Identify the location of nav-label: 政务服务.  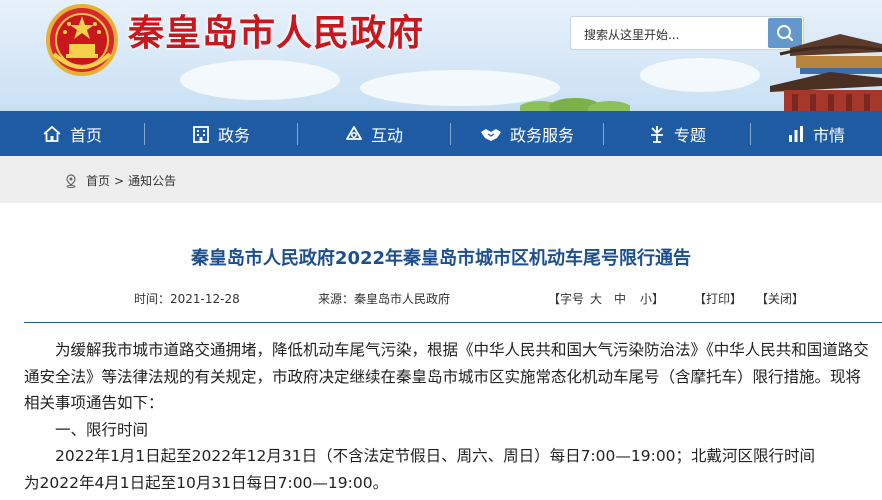
(541, 135).